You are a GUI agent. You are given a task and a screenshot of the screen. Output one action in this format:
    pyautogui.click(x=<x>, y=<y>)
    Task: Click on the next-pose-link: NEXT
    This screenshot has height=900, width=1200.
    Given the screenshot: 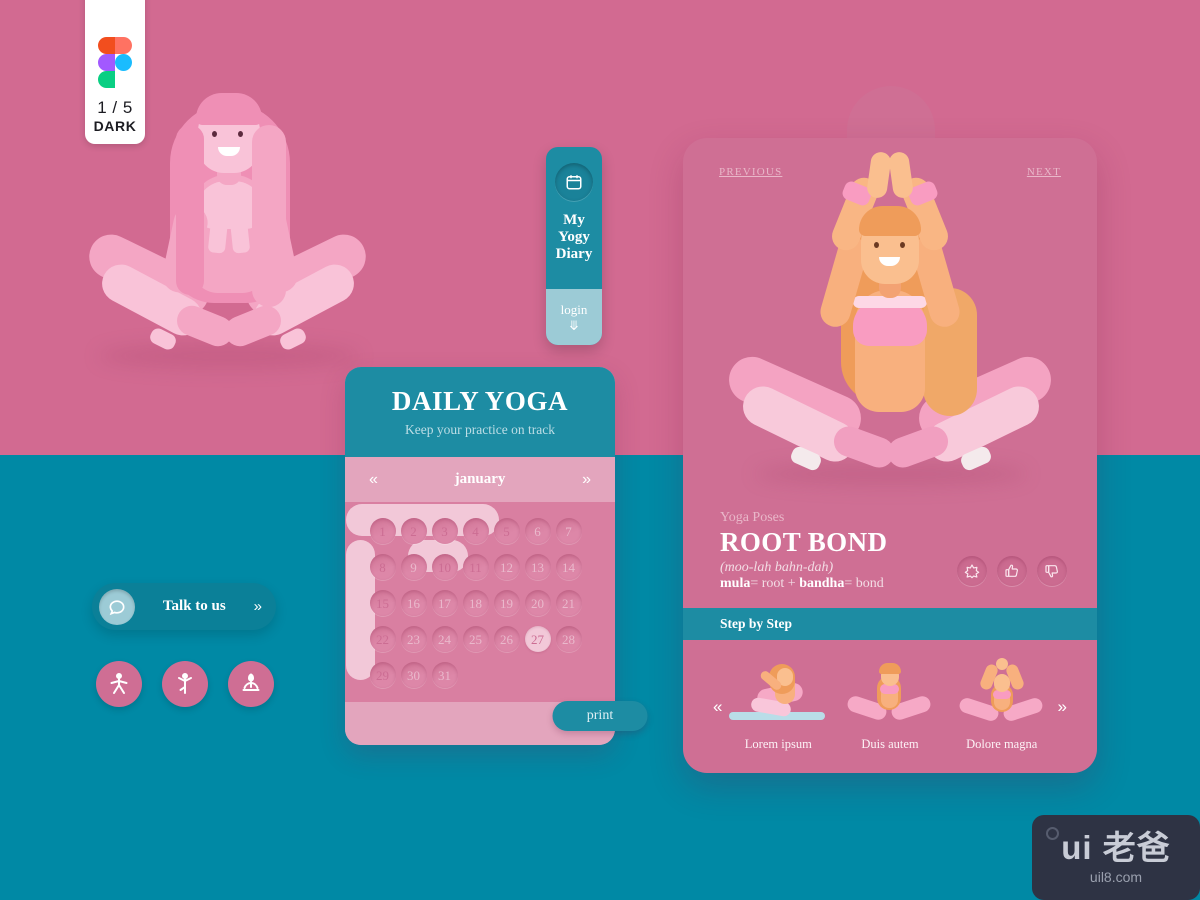 What is the action you would take?
    pyautogui.click(x=1044, y=172)
    